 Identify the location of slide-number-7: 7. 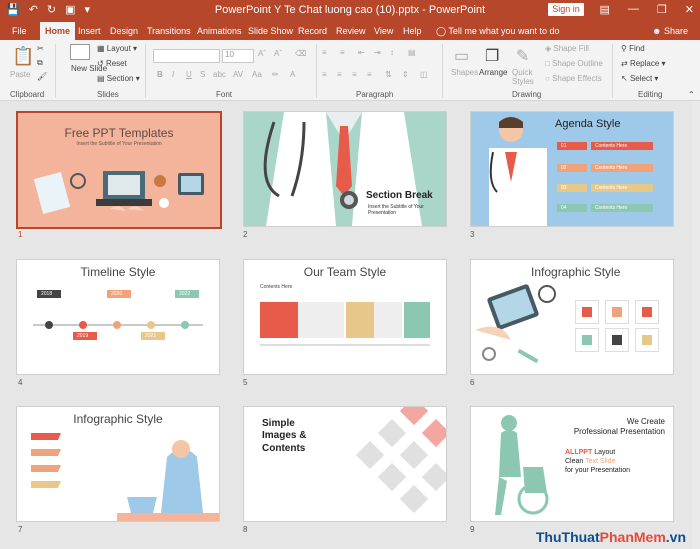
(20, 529).